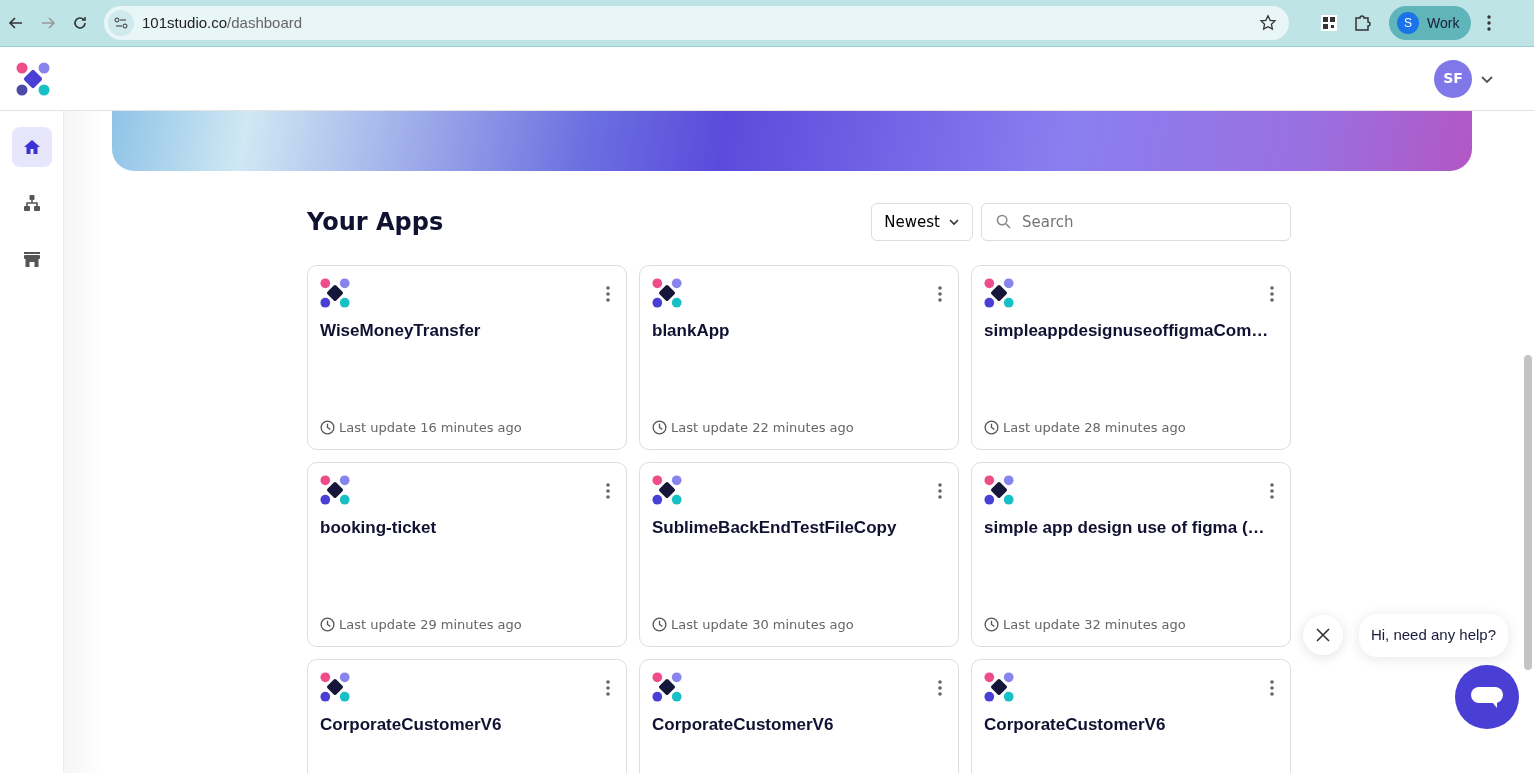  I want to click on section-title: Your Apps, so click(375, 222).